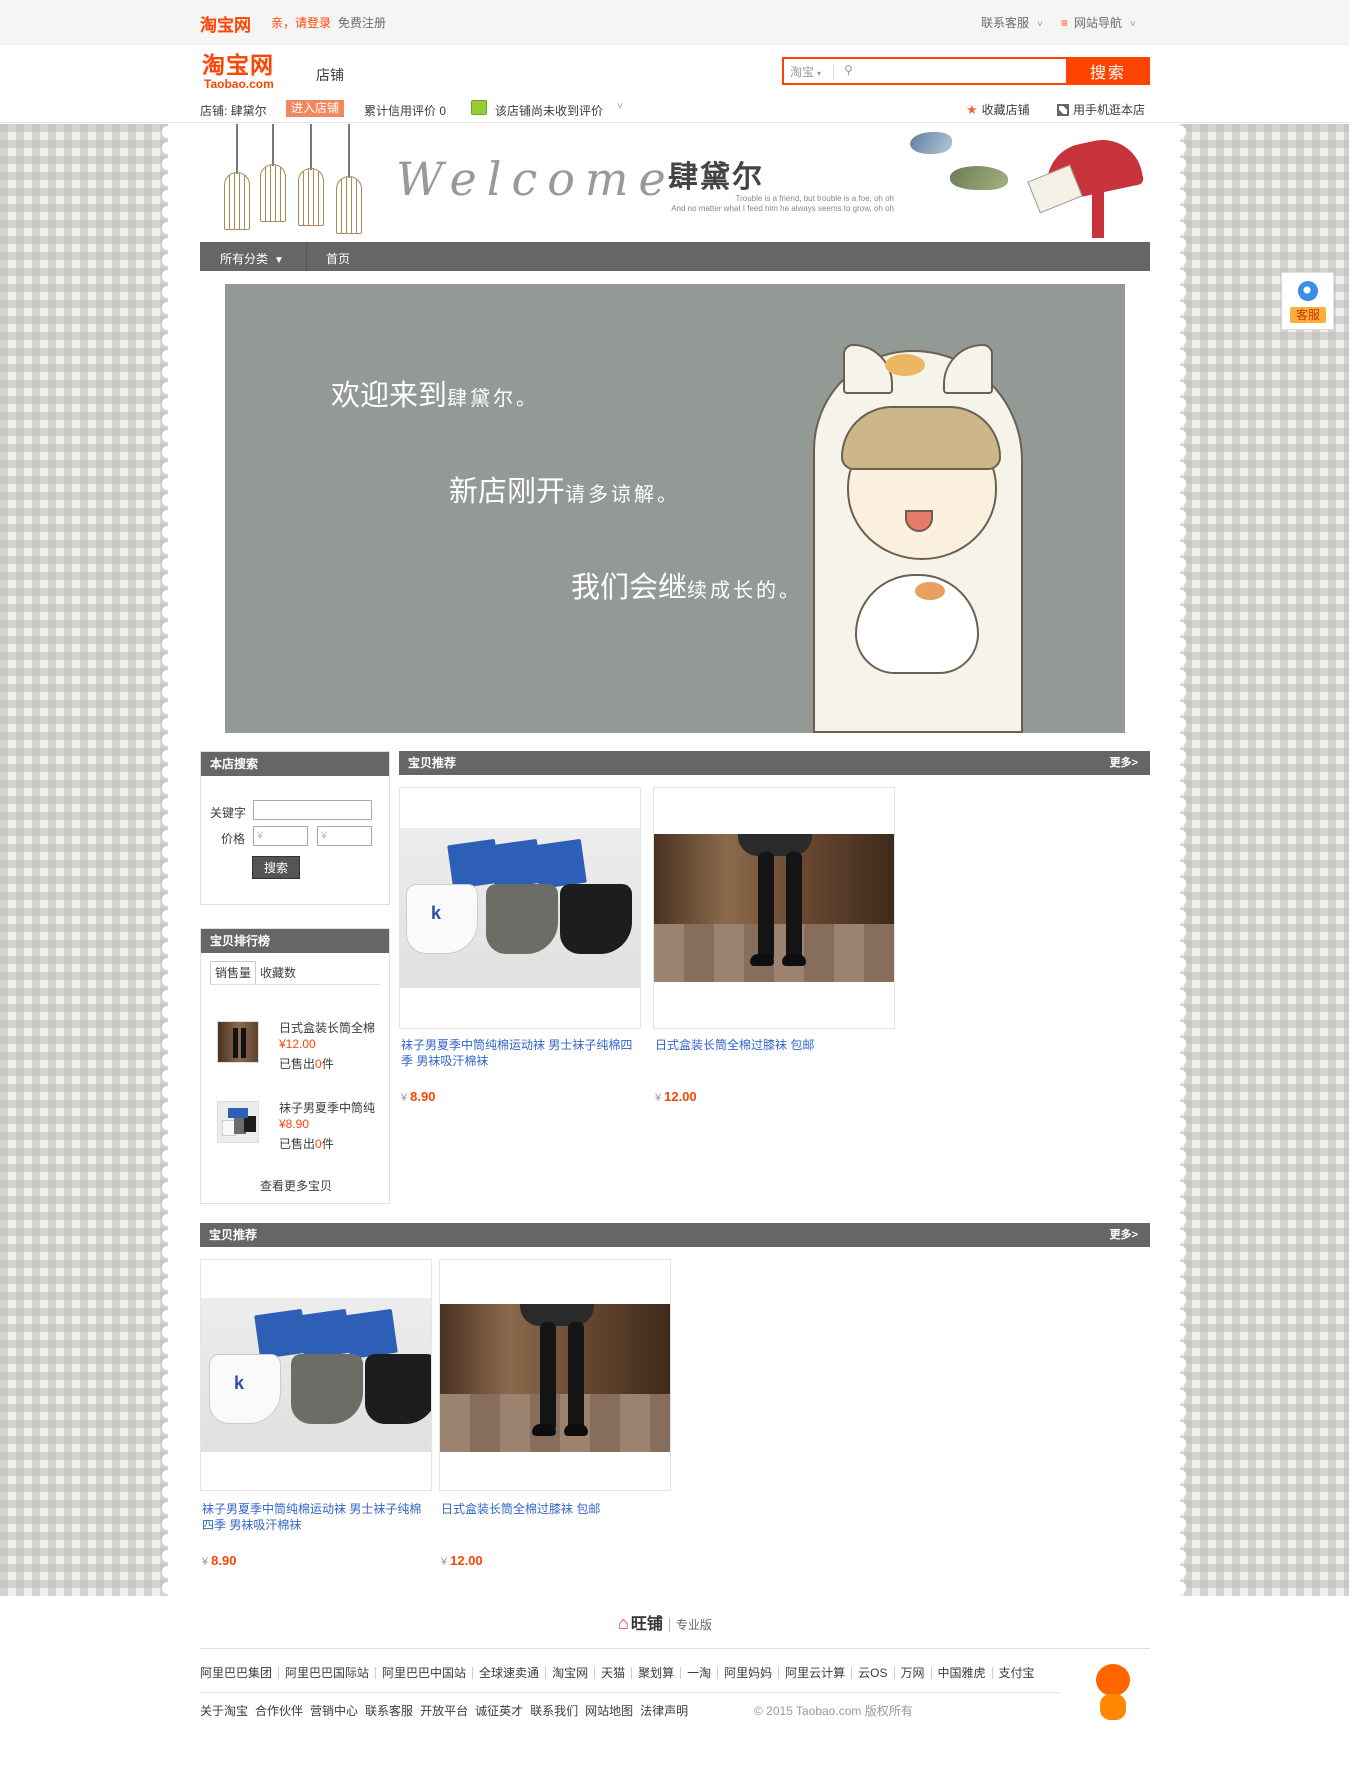  Describe the element at coordinates (749, 1673) in the screenshot. I see `footer-link: 阿里妈妈` at that location.